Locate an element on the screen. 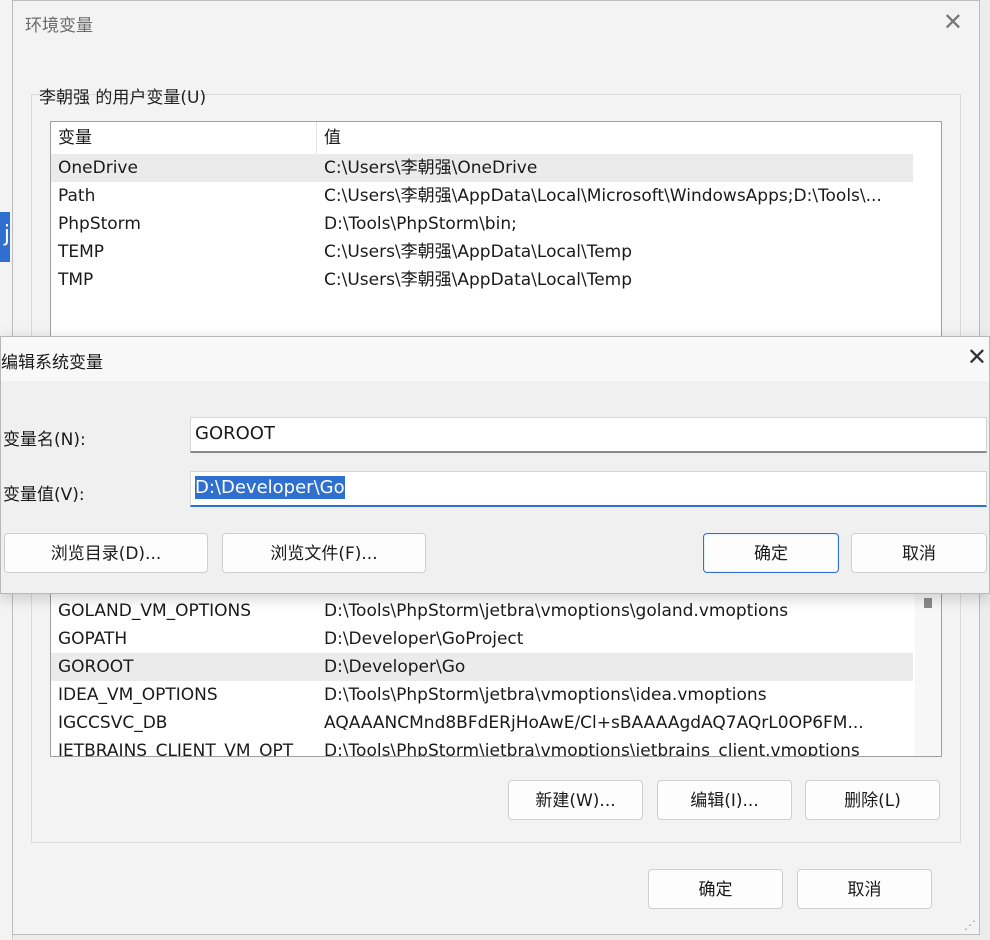 This screenshot has width=990, height=940. background-glyph: j is located at coordinates (6, 234).